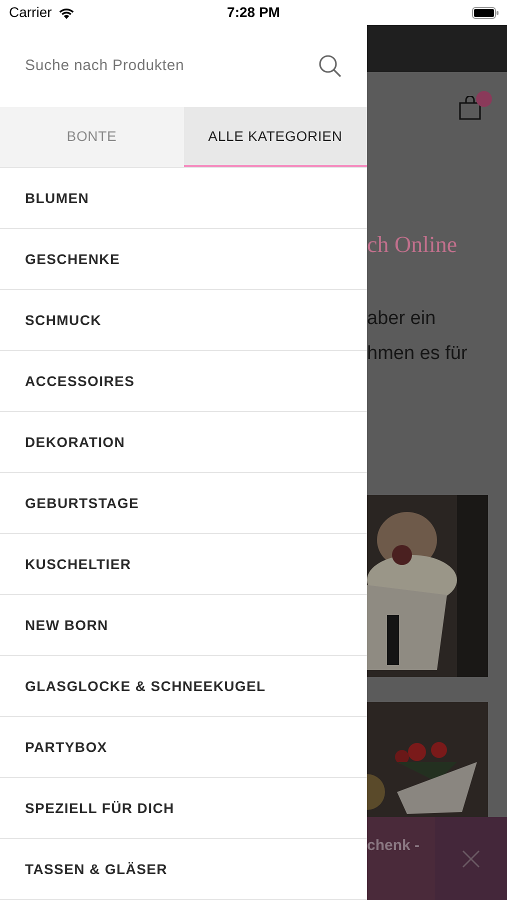 The height and width of the screenshot is (900, 507). I want to click on search-field: Suche nach Produkten, so click(155, 66).